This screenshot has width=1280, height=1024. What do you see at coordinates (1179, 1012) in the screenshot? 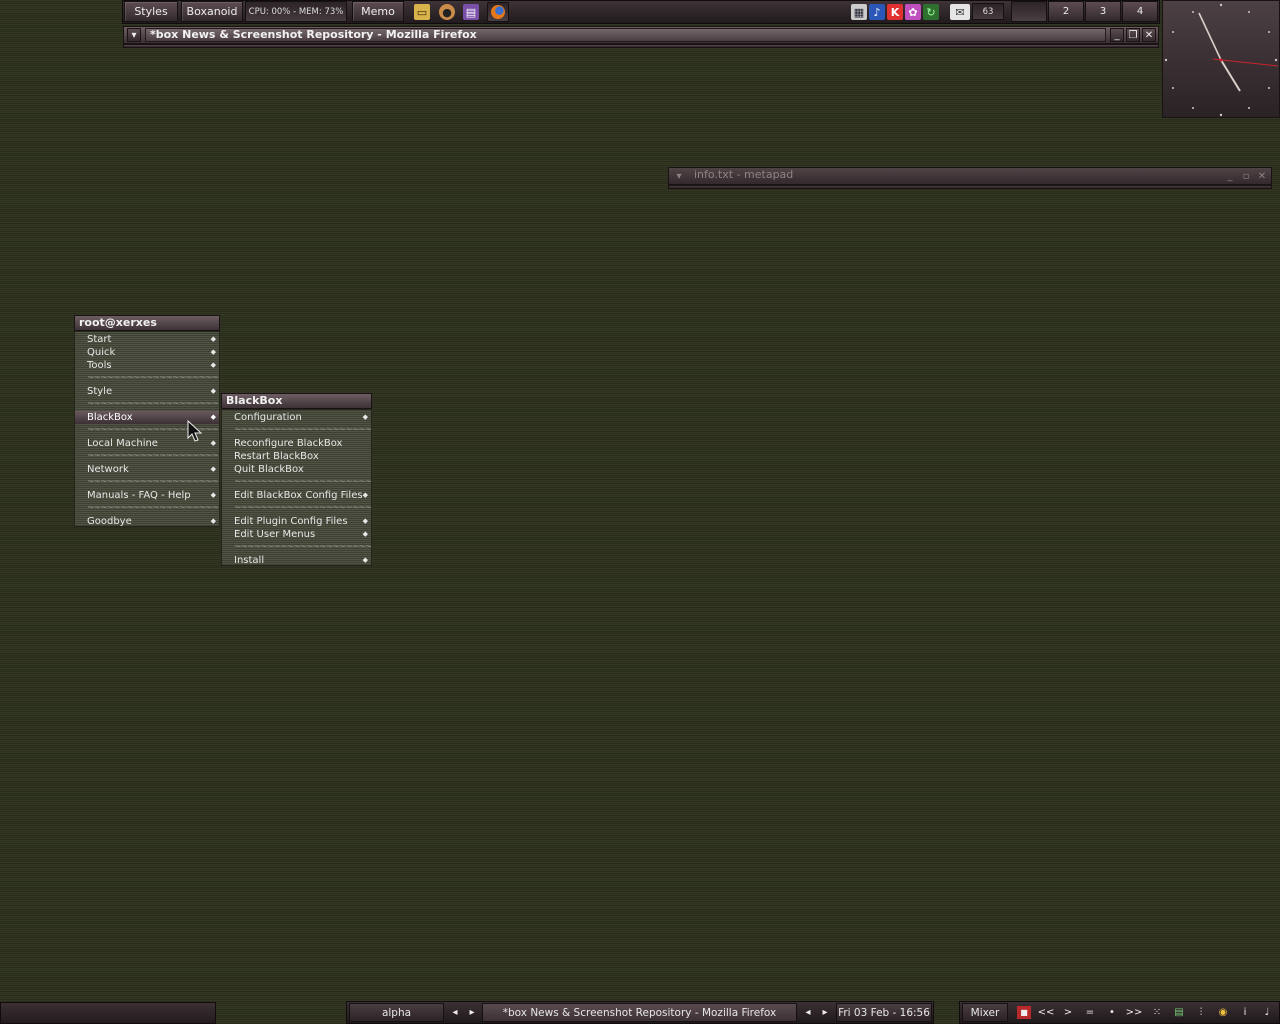
I see `spreadsheet-icon: ▤` at bounding box center [1179, 1012].